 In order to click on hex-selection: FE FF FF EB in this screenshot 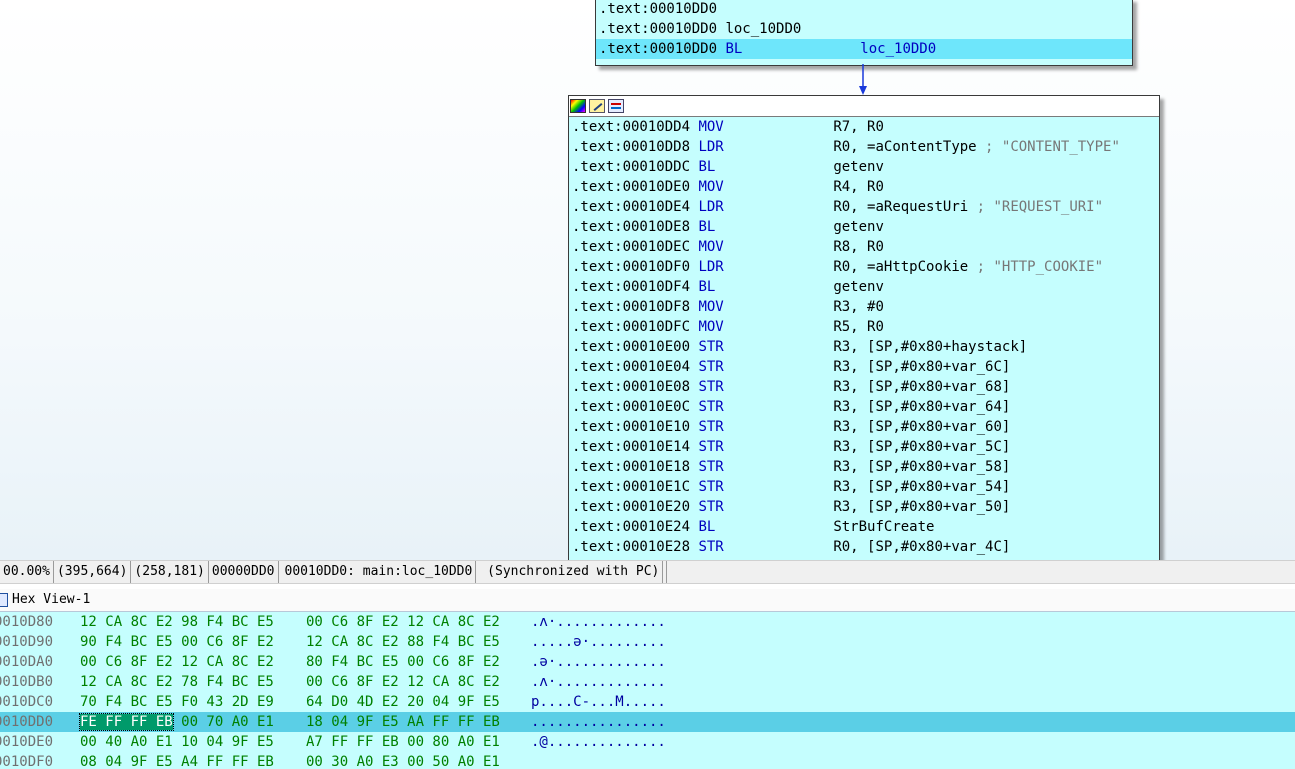, I will do `click(126, 722)`.